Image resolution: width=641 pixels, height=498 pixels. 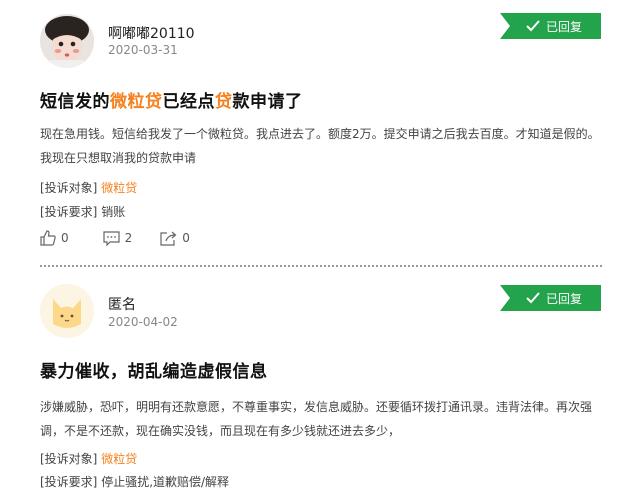 I want to click on share-count: 0, so click(x=186, y=238).